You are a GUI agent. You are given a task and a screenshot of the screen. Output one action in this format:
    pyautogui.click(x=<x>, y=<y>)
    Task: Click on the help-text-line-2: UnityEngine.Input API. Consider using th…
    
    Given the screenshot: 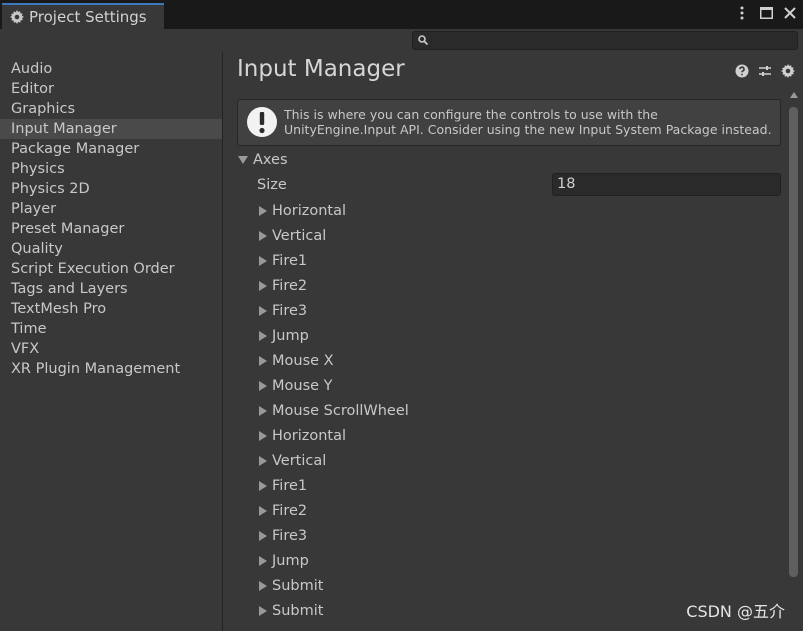 What is the action you would take?
    pyautogui.click(x=528, y=129)
    